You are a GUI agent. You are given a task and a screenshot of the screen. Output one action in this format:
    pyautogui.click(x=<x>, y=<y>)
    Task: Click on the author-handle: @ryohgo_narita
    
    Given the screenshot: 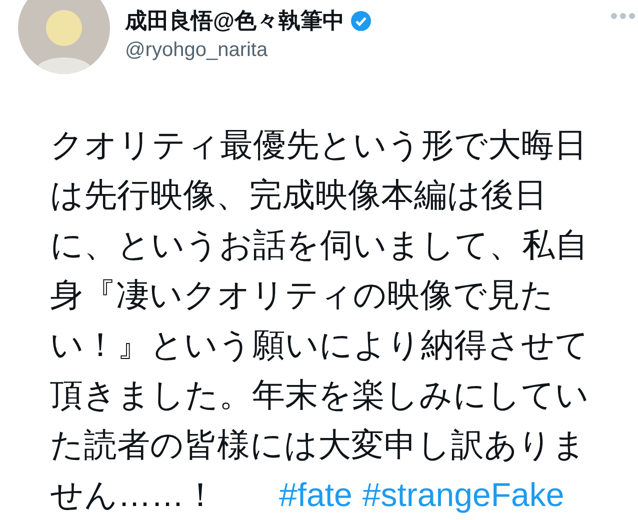 What is the action you would take?
    pyautogui.click(x=248, y=50)
    